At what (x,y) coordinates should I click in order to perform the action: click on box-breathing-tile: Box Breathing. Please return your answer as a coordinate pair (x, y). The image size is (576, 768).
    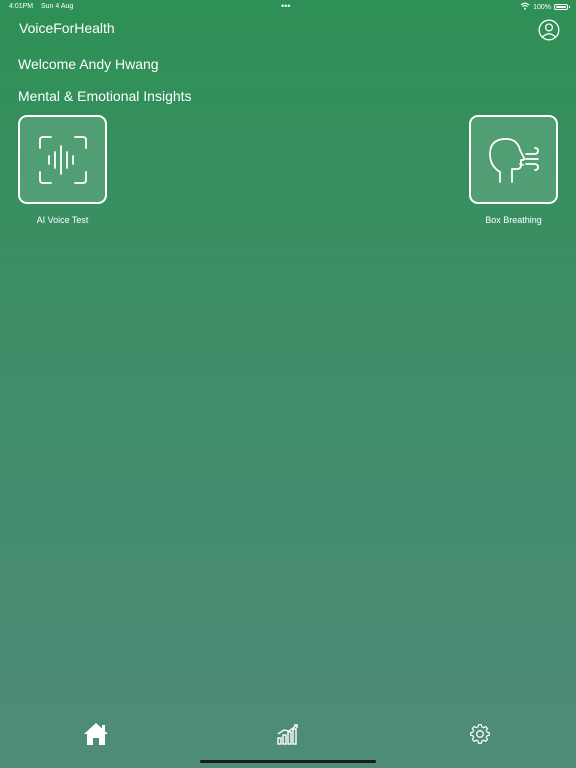
    Looking at the image, I should click on (513, 170).